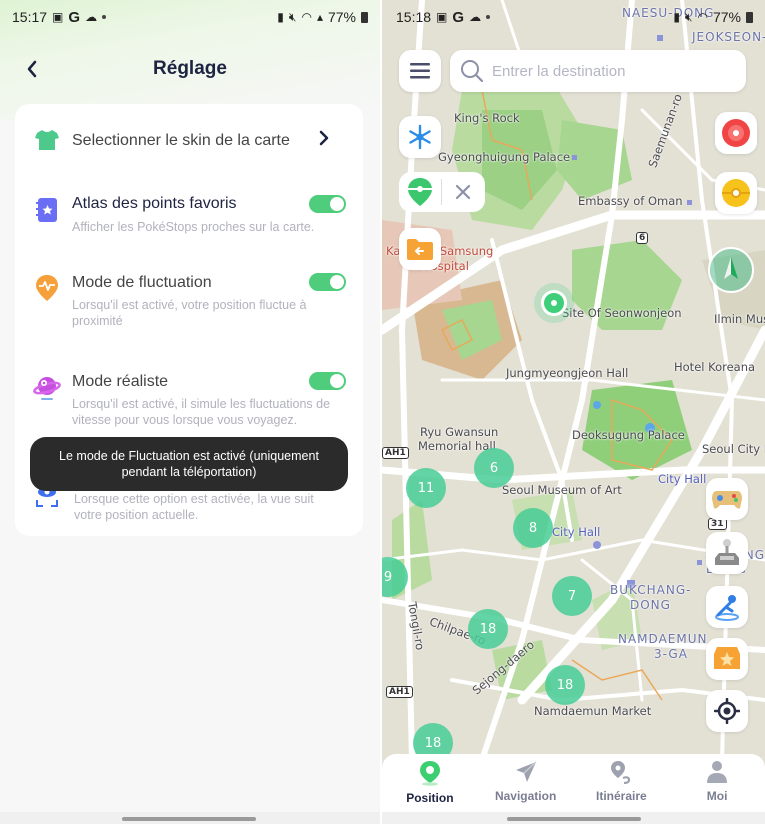  Describe the element at coordinates (430, 783) in the screenshot. I see `tab-position: Position` at that location.